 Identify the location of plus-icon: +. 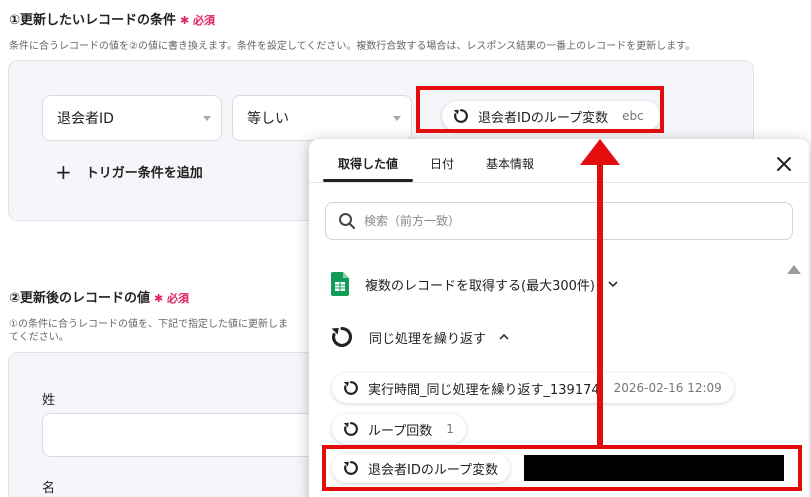
(63, 171).